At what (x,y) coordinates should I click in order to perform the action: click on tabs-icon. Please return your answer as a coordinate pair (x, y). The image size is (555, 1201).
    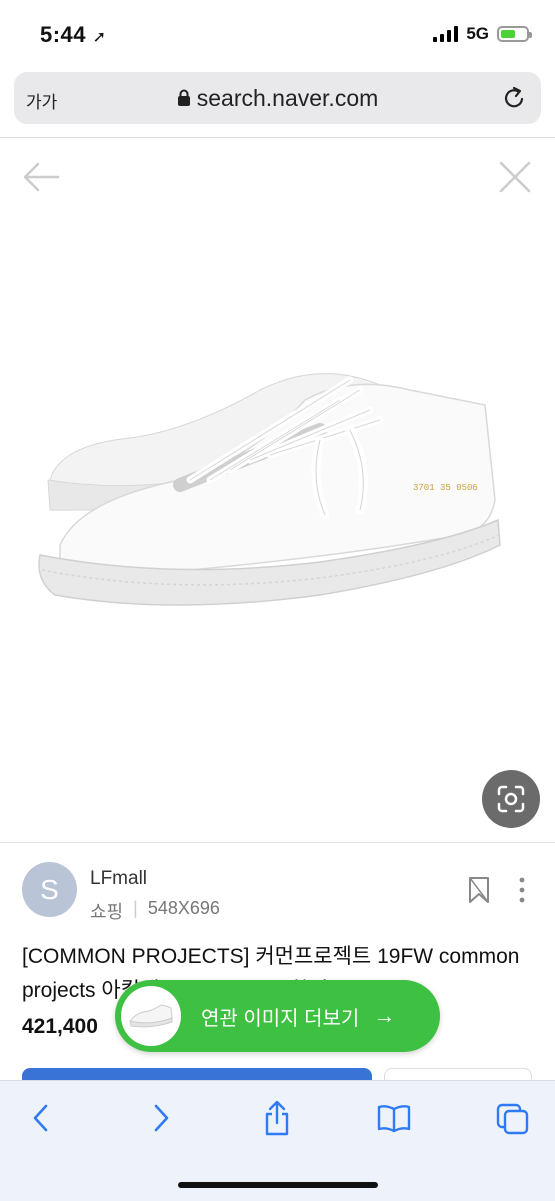
    Looking at the image, I should click on (513, 1119).